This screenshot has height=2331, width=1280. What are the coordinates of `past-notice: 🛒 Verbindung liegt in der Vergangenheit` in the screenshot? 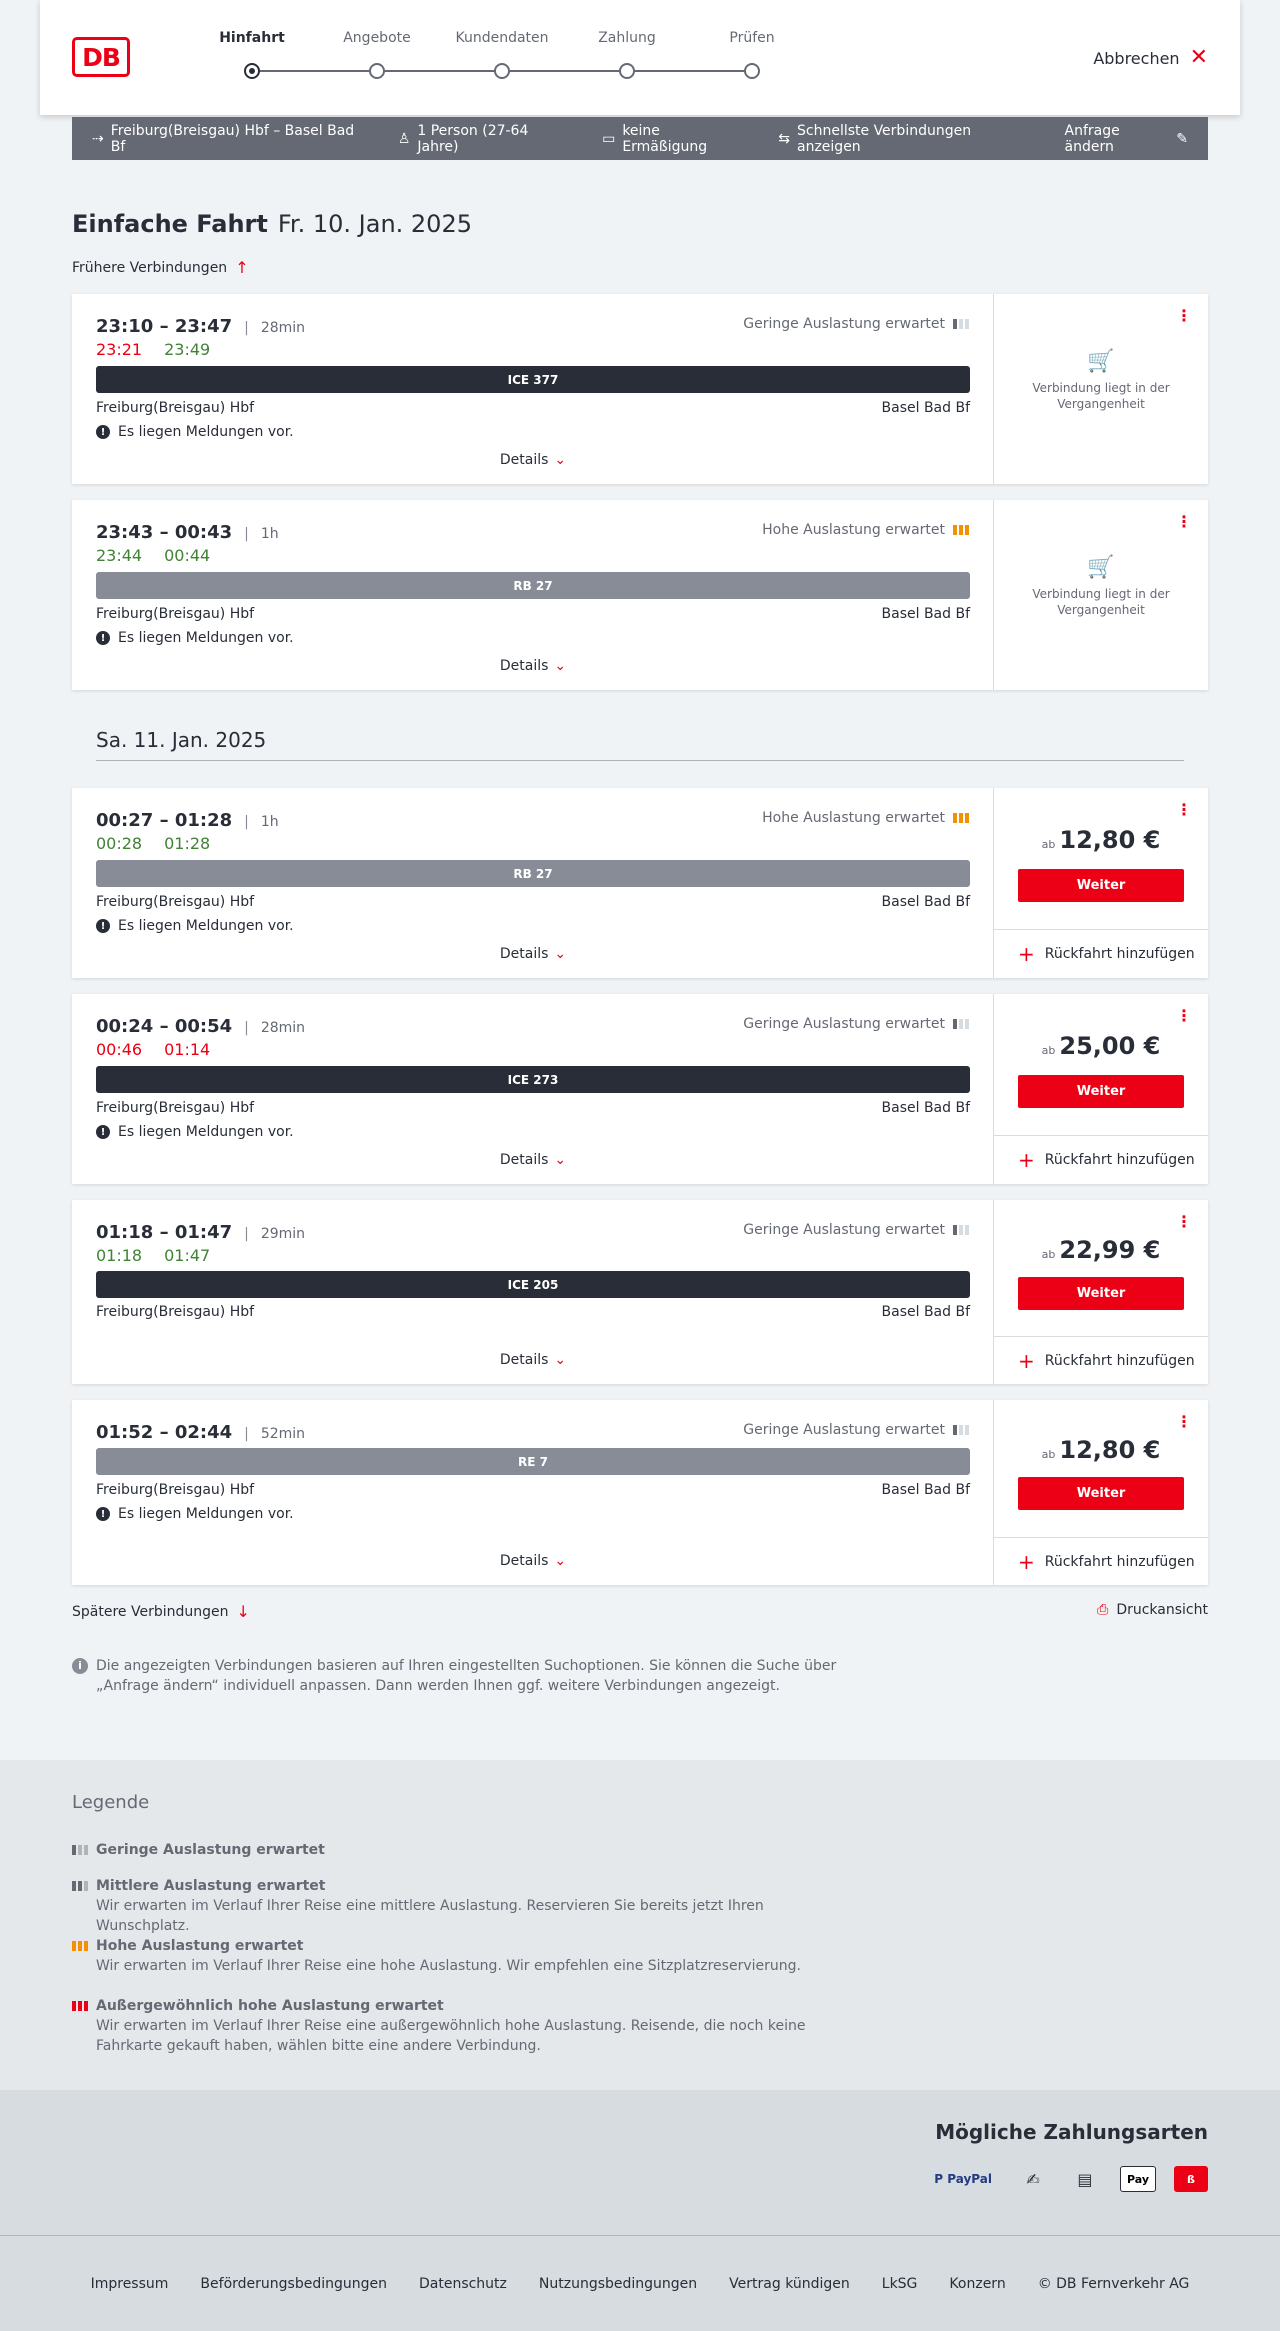 It's located at (1101, 587).